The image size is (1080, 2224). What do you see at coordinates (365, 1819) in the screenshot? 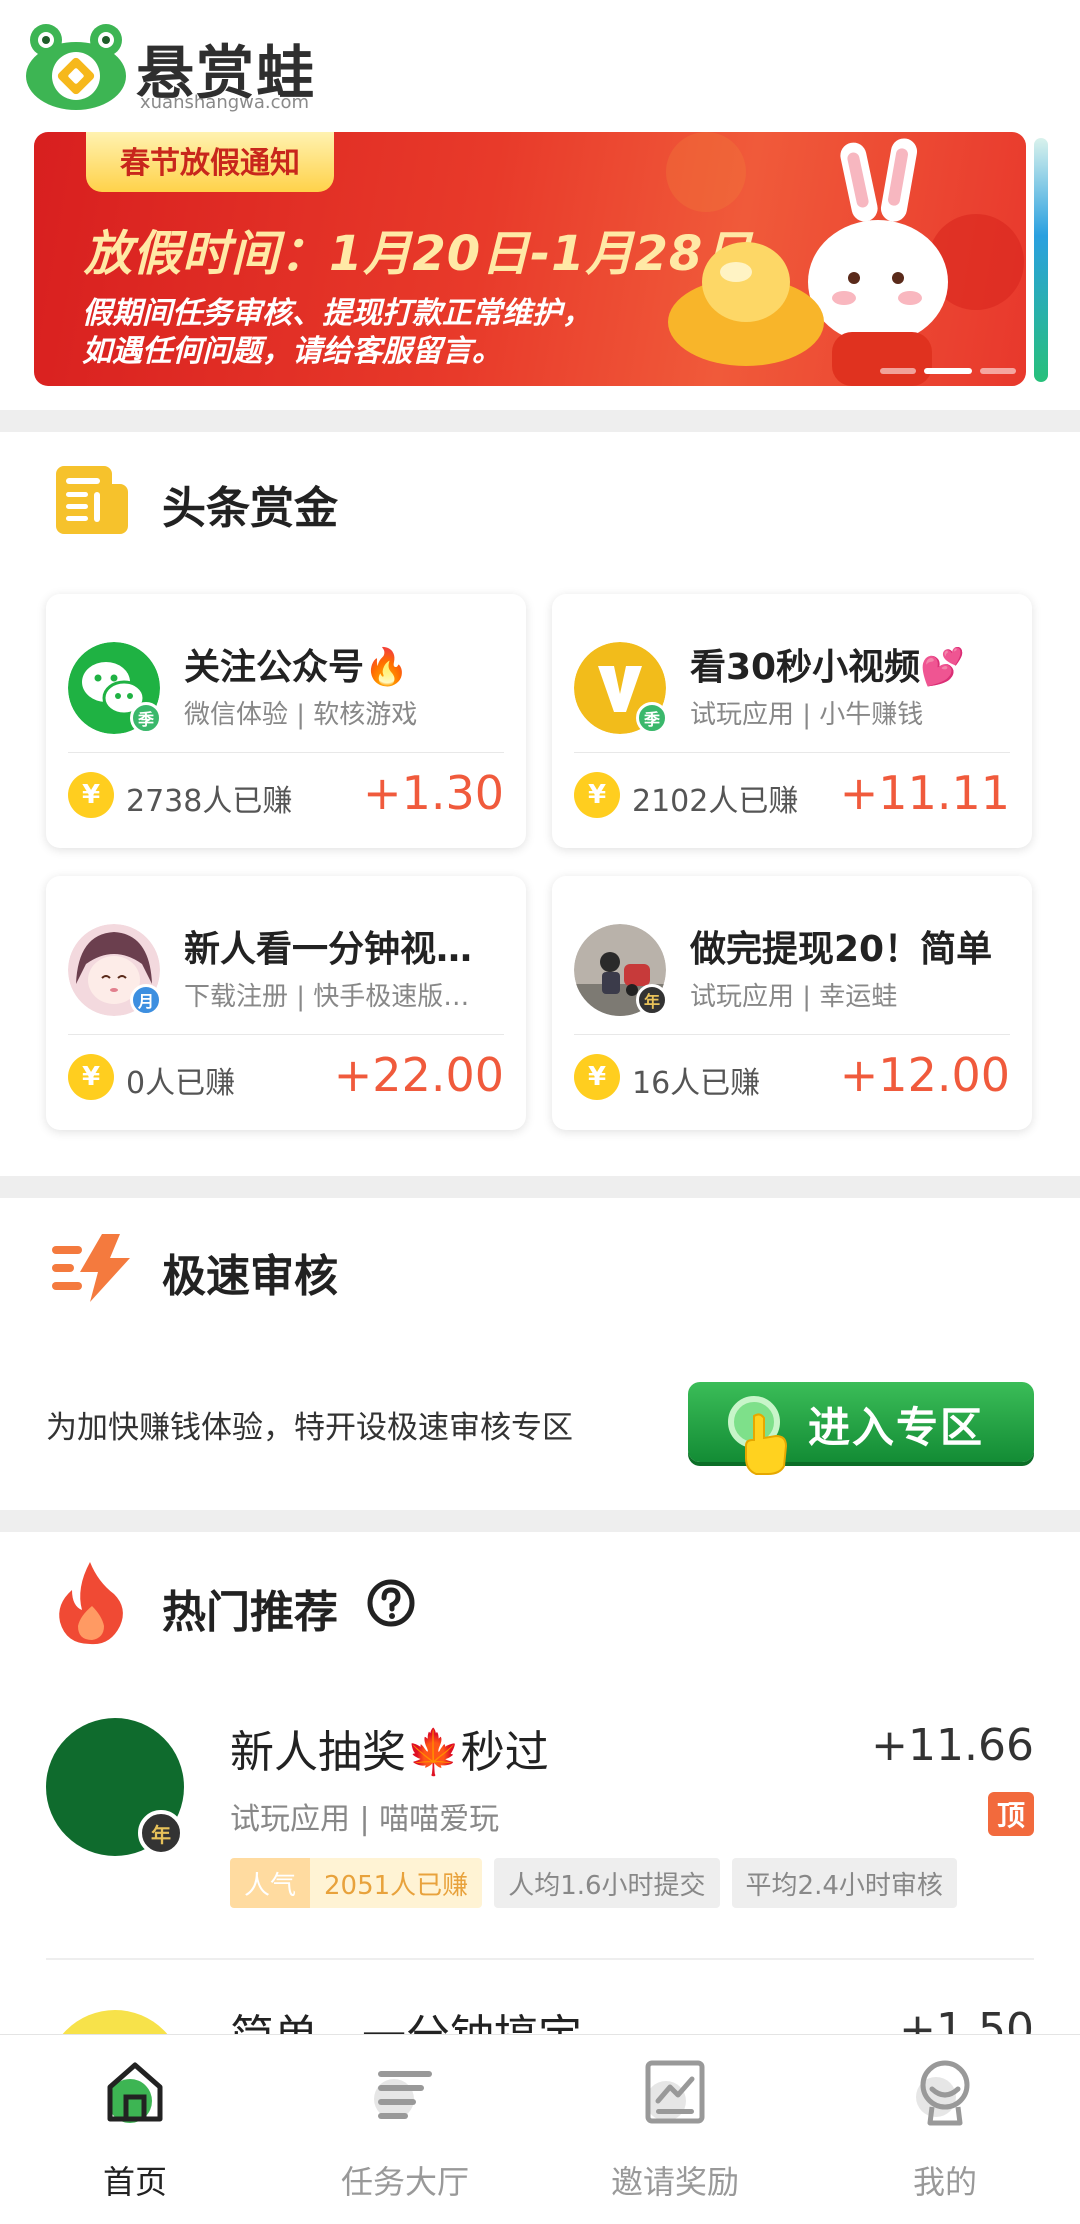
I see `hot-task-subtitle: 试玩应用 | 喵喵爱玩` at bounding box center [365, 1819].